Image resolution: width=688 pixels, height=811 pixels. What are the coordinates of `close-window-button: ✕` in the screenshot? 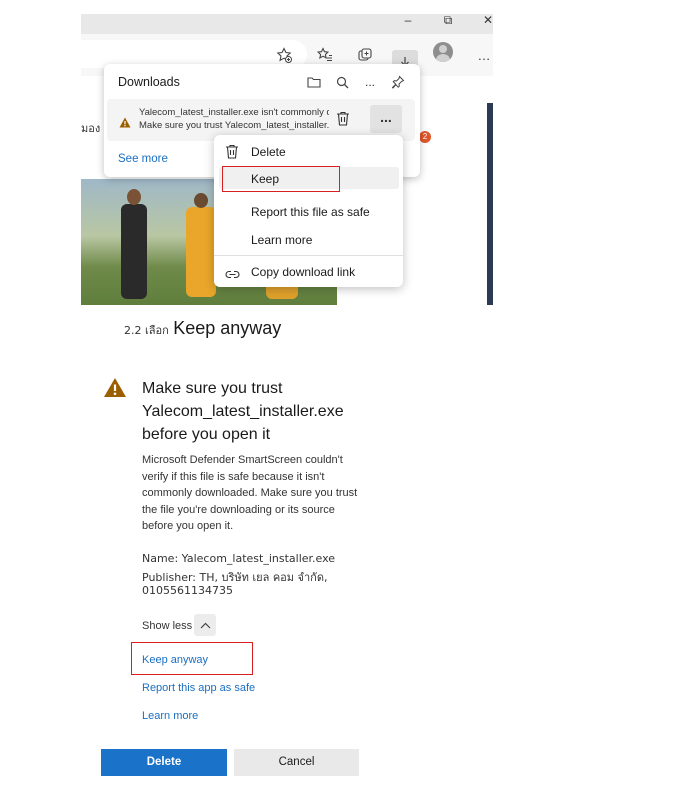 It's located at (483, 21).